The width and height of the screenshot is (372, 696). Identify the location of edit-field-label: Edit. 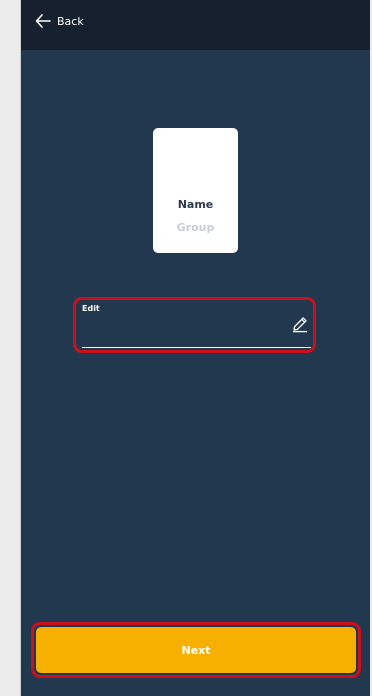
(91, 308).